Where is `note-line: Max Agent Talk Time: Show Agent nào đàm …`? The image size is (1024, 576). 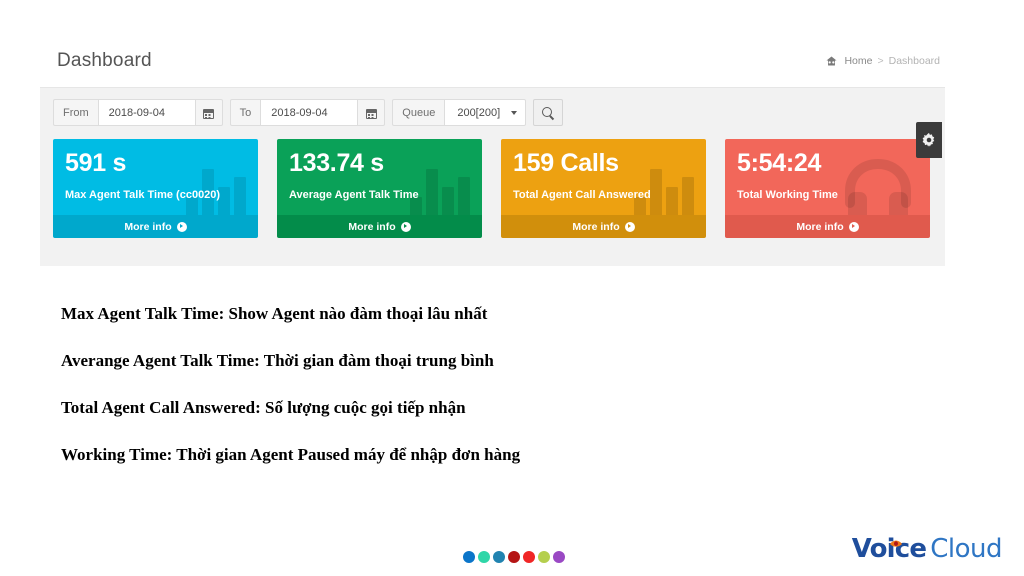 note-line: Max Agent Talk Time: Show Agent nào đàm … is located at coordinates (274, 313).